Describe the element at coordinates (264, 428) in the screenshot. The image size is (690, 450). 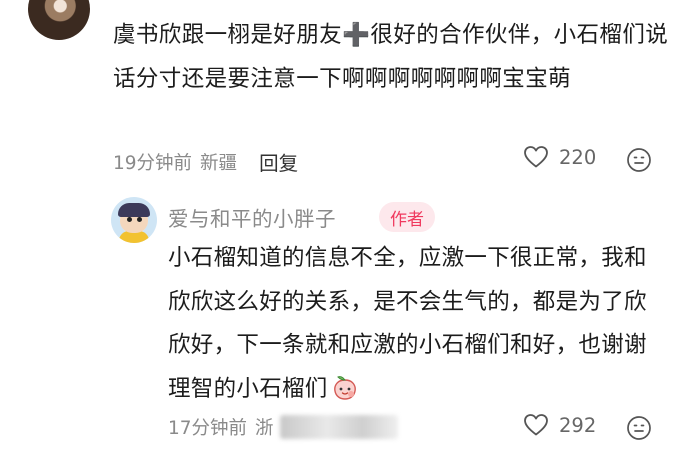
I see `reply-location: 浙` at that location.